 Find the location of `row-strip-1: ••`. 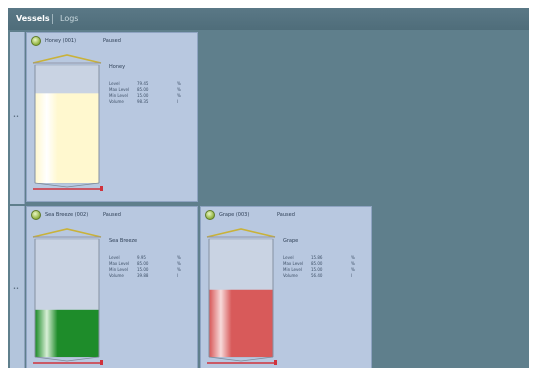

row-strip-1: •• is located at coordinates (17, 118).